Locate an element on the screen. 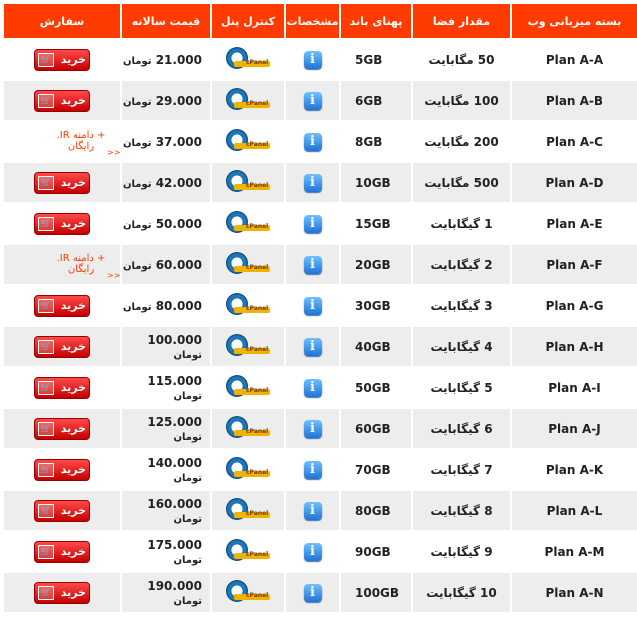 Image resolution: width=637 pixels, height=621 pixels. disk-space: 4 گیگابایت is located at coordinates (461, 346).